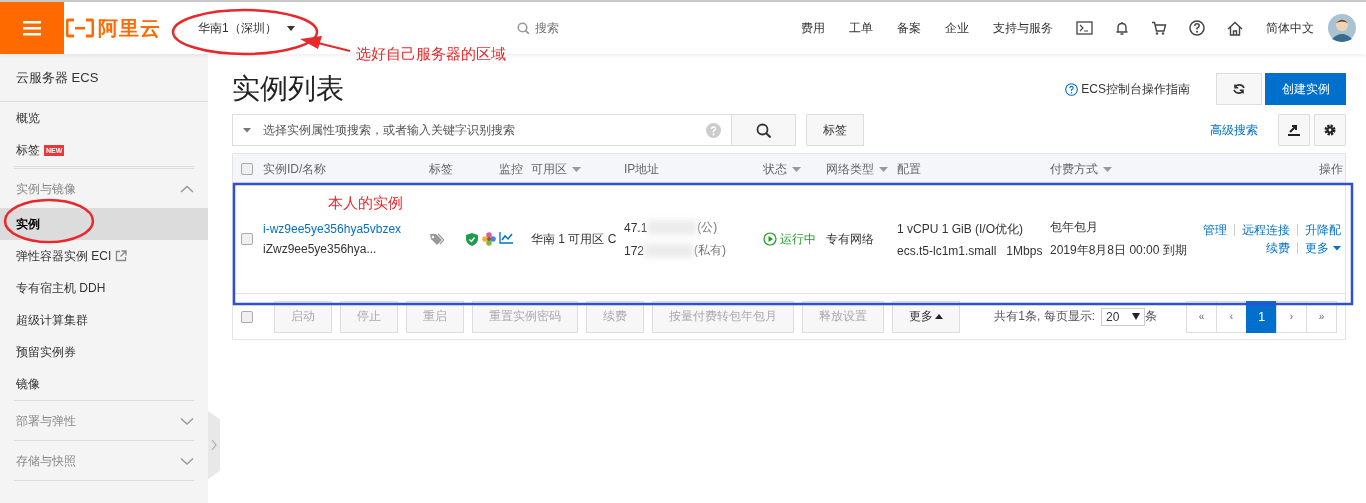 The image size is (1366, 503). I want to click on chart-icon, so click(506, 237).